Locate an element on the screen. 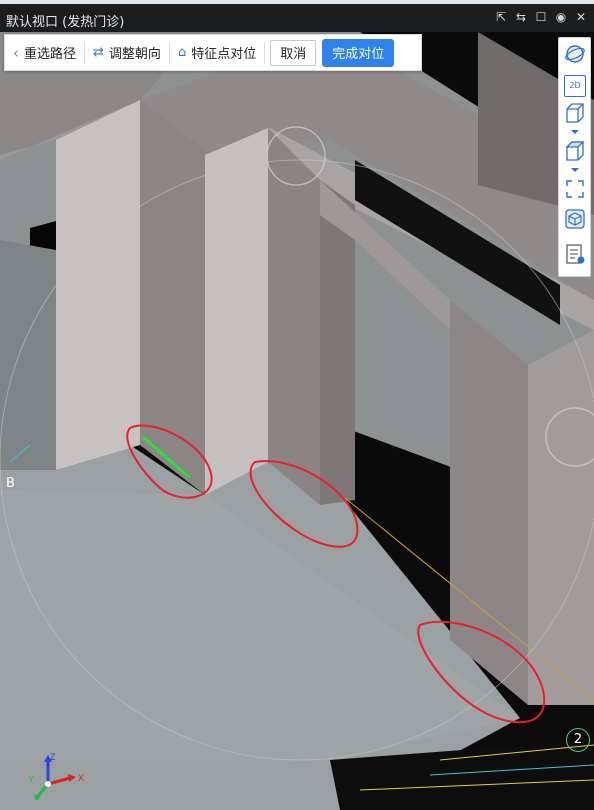 This screenshot has height=810, width=594. feature-point-align-button: ⌂ 特征点对位 is located at coordinates (217, 52).